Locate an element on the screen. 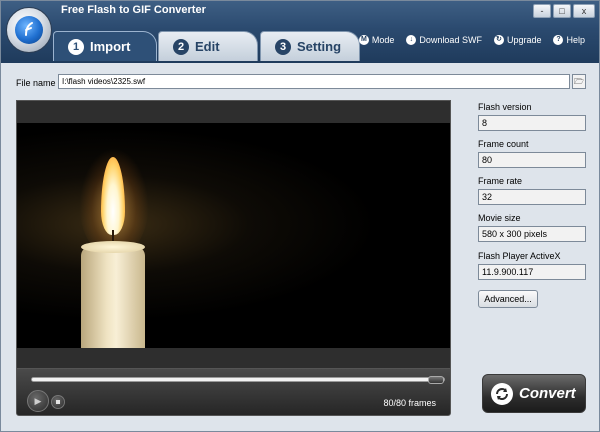 The image size is (600, 432). movie-size-value: 580 x 300 pixels is located at coordinates (532, 234).